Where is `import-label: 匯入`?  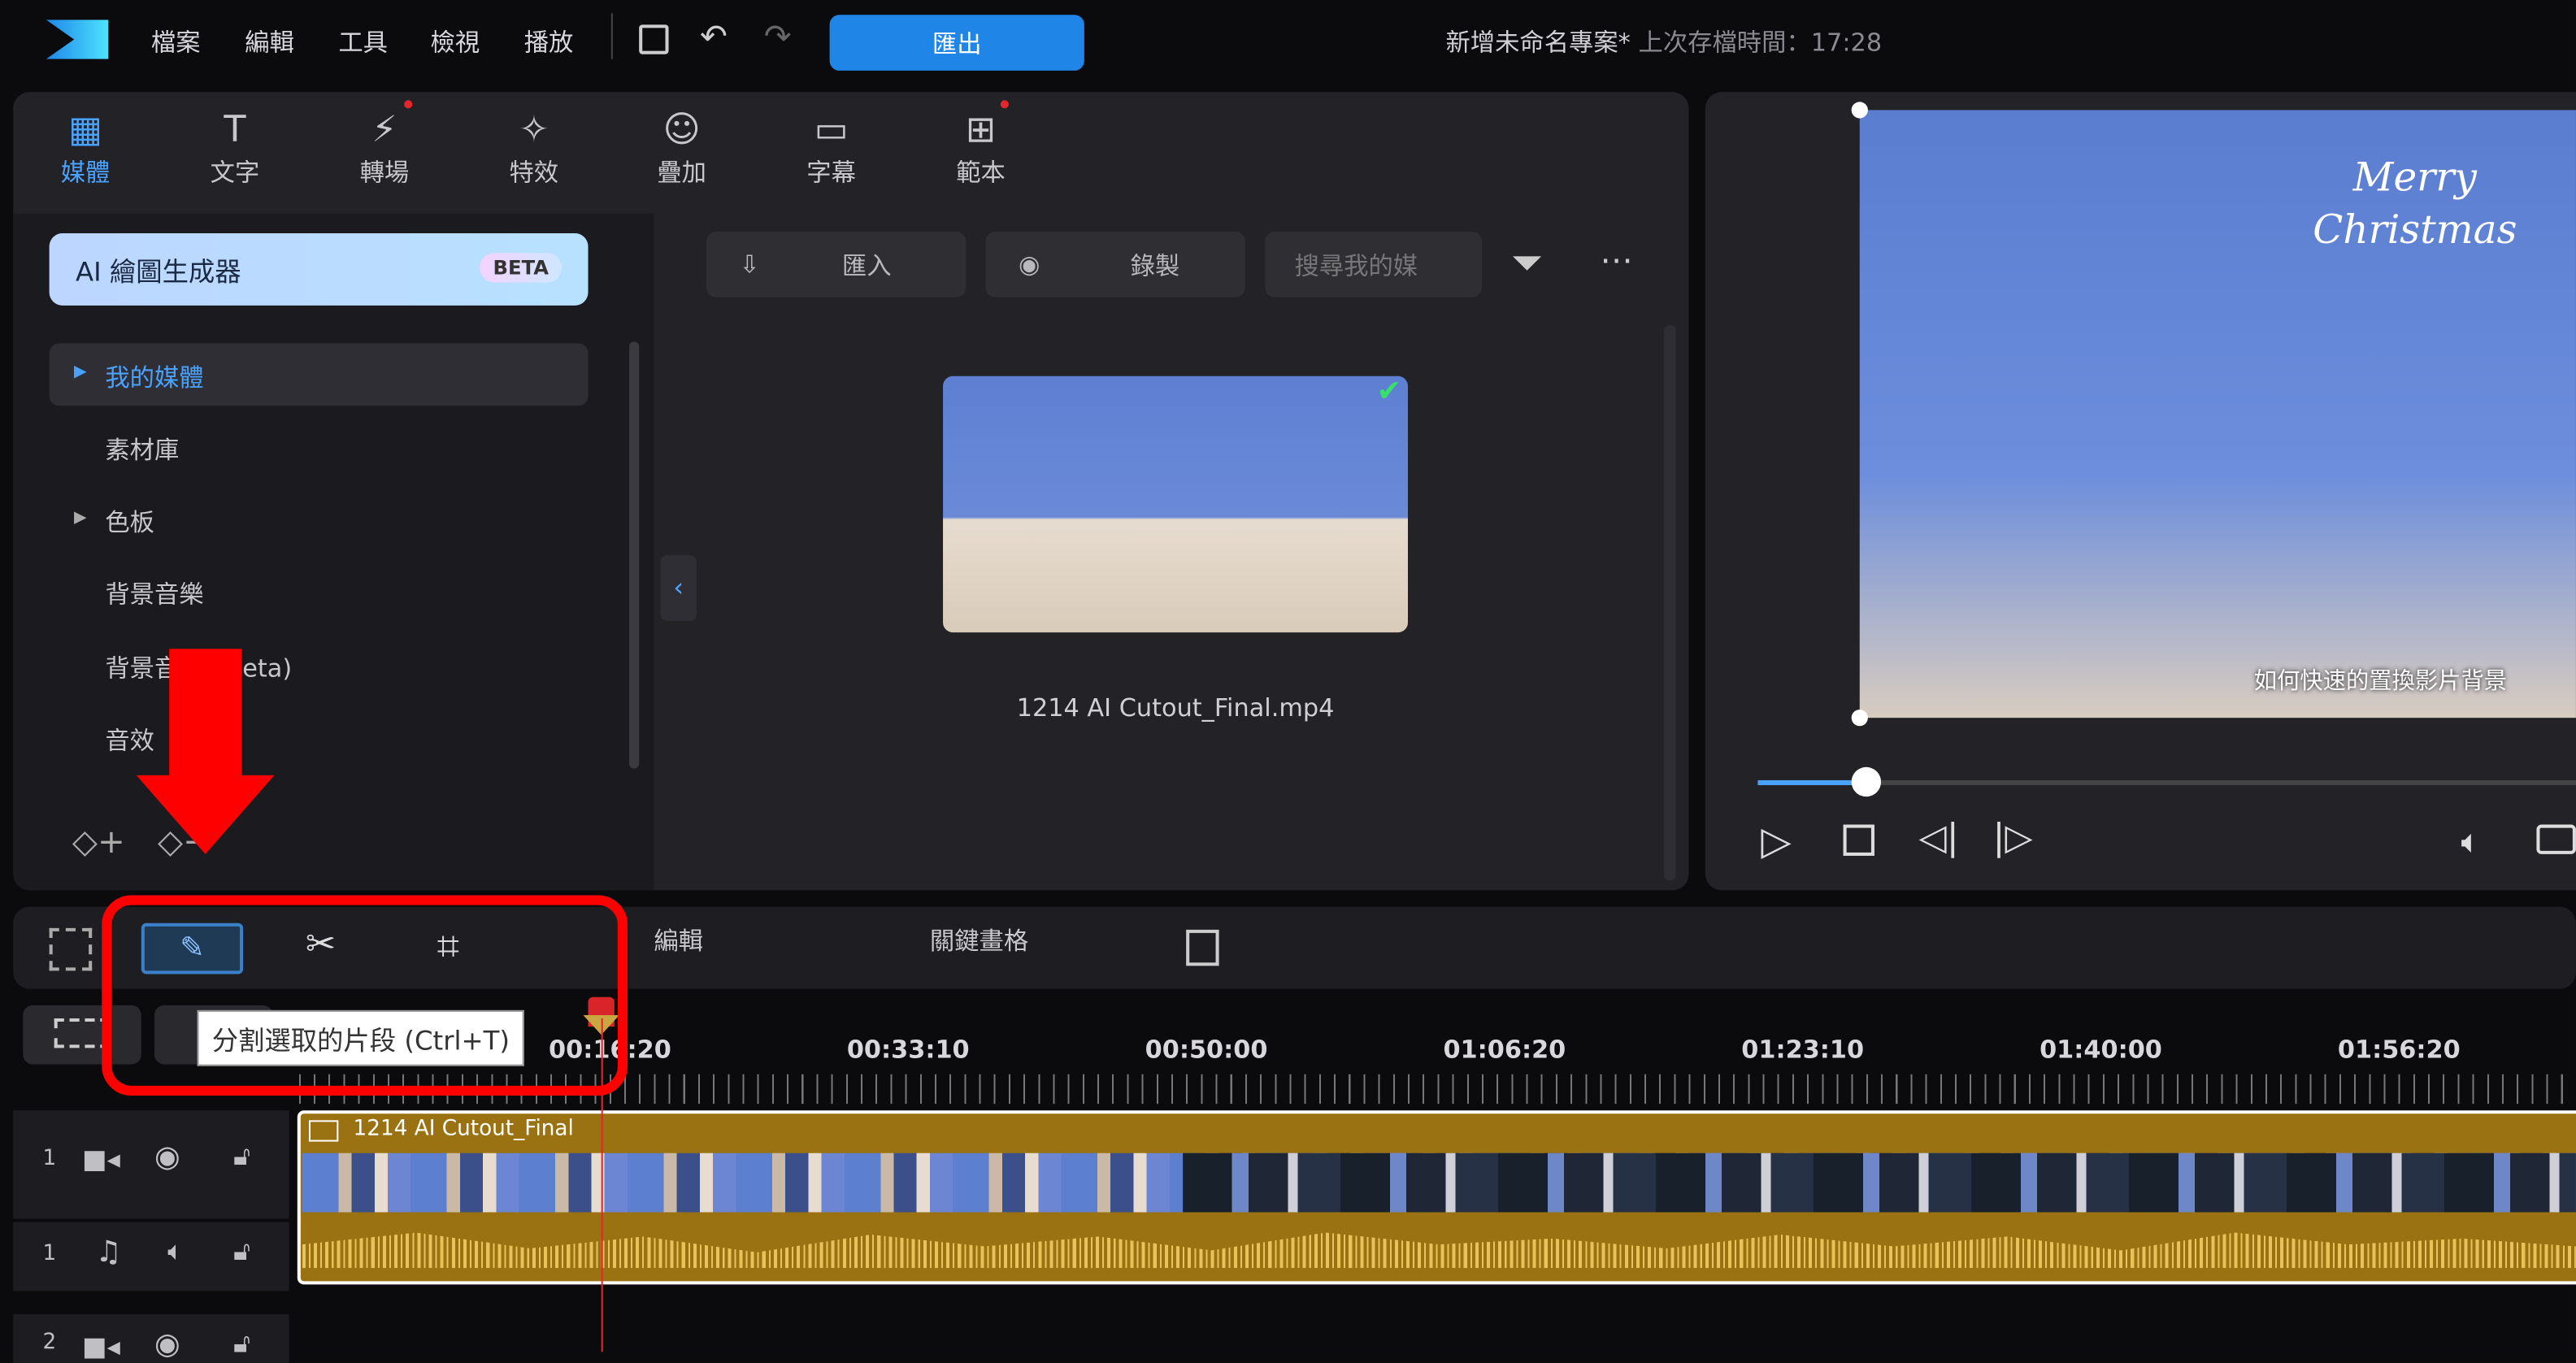
import-label: 匯入 is located at coordinates (866, 265).